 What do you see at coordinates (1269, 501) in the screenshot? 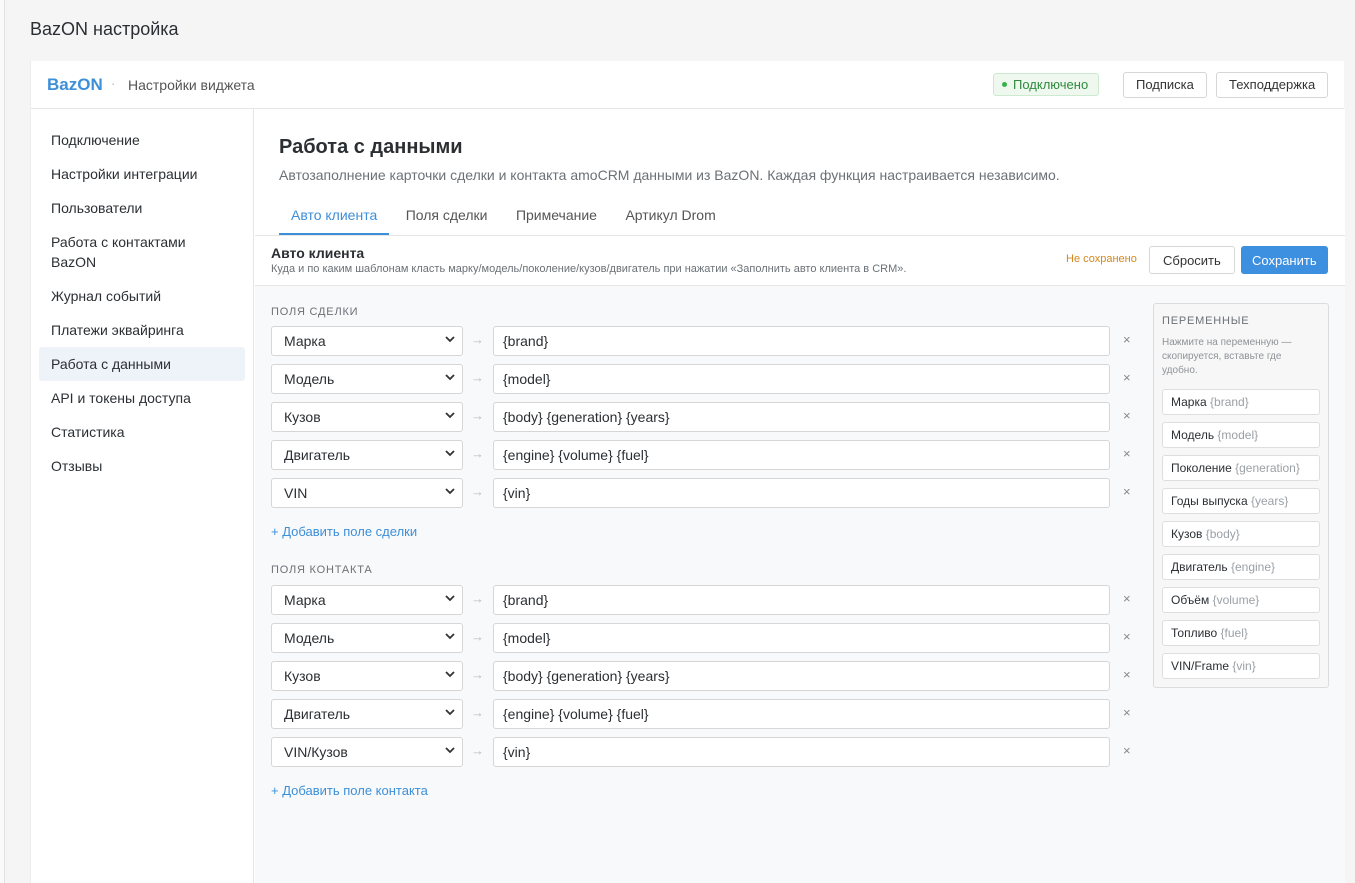
I see `variable-code: {years}` at bounding box center [1269, 501].